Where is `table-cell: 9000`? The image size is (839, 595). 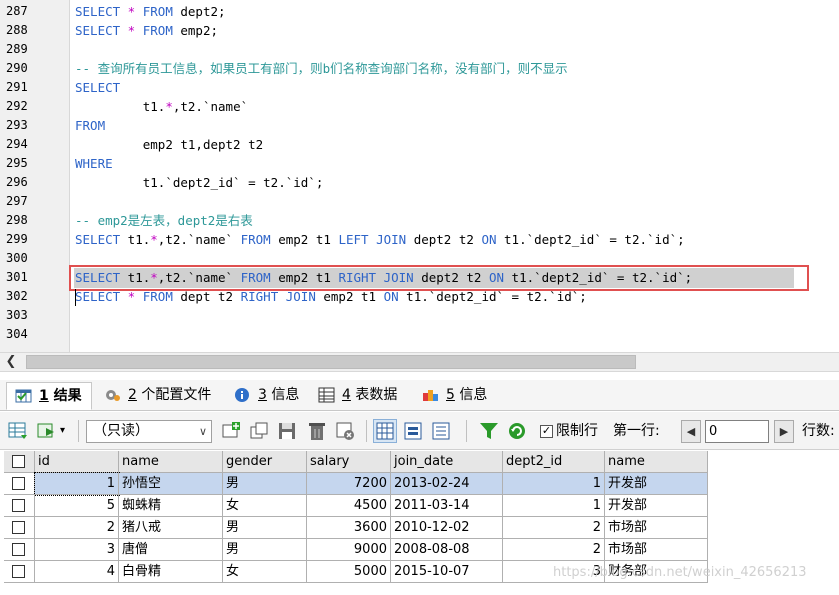
table-cell: 9000 is located at coordinates (349, 550).